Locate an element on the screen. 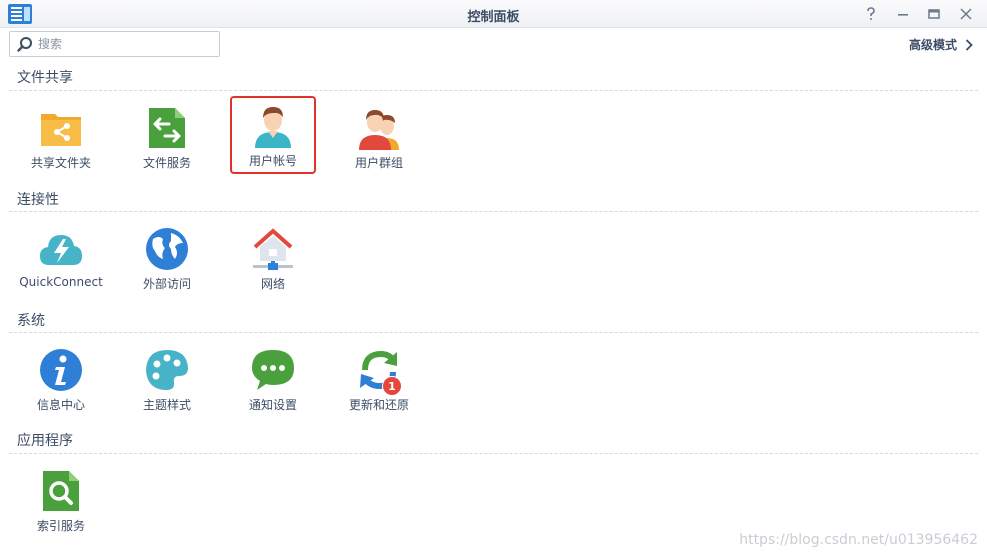 The width and height of the screenshot is (987, 560). section-title-file-sharing: 文件共享 is located at coordinates (45, 78).